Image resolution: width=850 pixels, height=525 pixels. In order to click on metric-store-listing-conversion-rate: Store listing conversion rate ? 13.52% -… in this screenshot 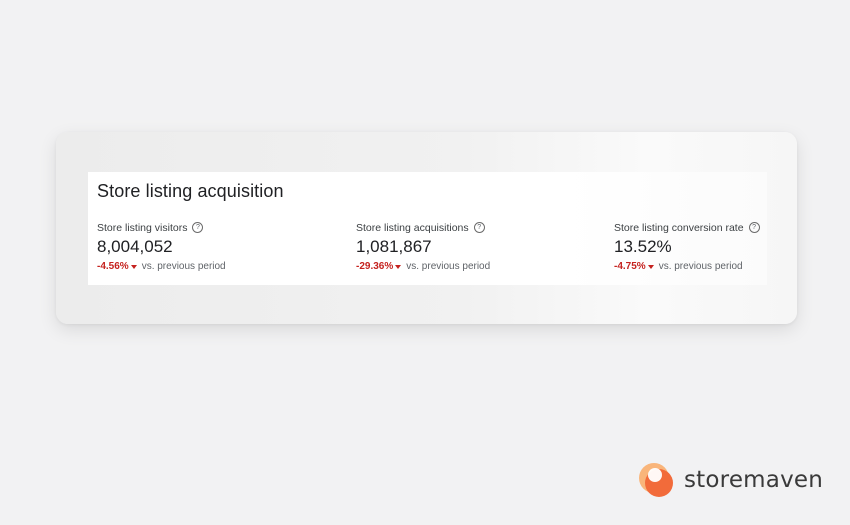, I will do `click(729, 246)`.